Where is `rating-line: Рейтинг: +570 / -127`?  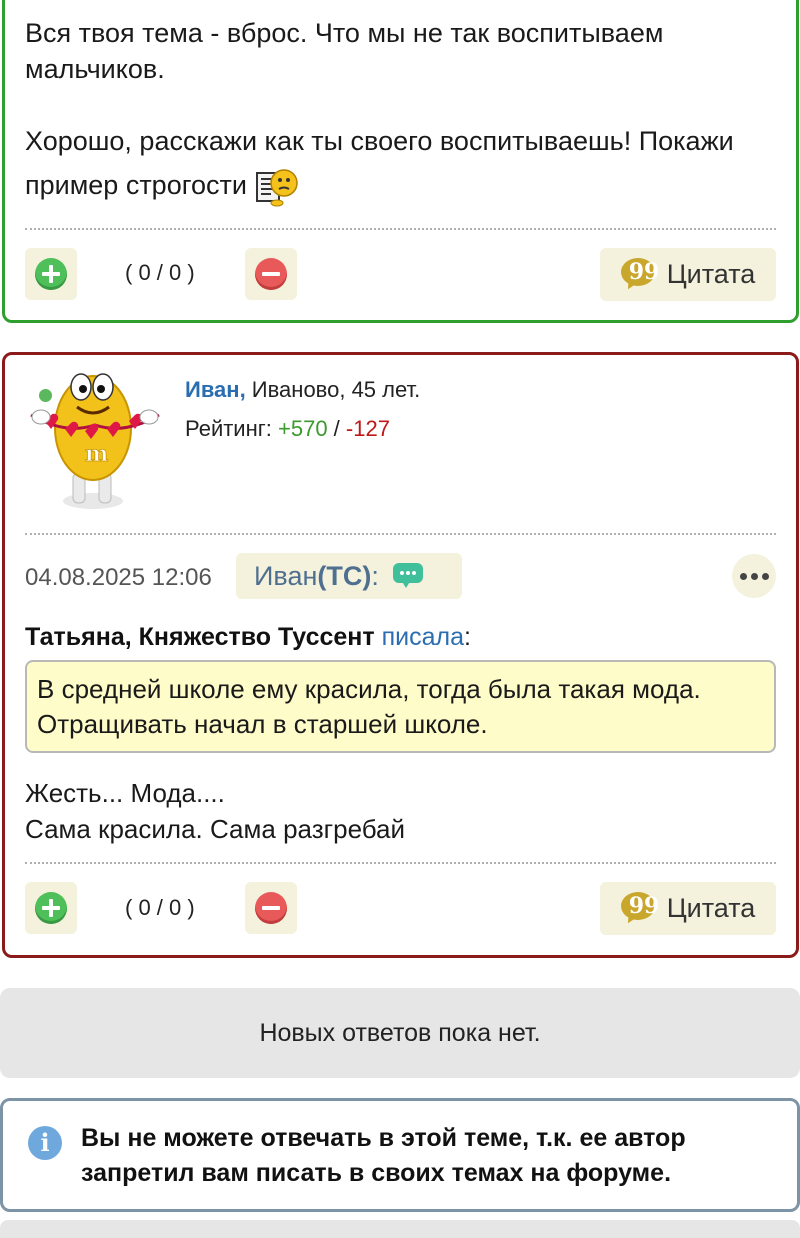 rating-line: Рейтинг: +570 / -127 is located at coordinates (287, 429).